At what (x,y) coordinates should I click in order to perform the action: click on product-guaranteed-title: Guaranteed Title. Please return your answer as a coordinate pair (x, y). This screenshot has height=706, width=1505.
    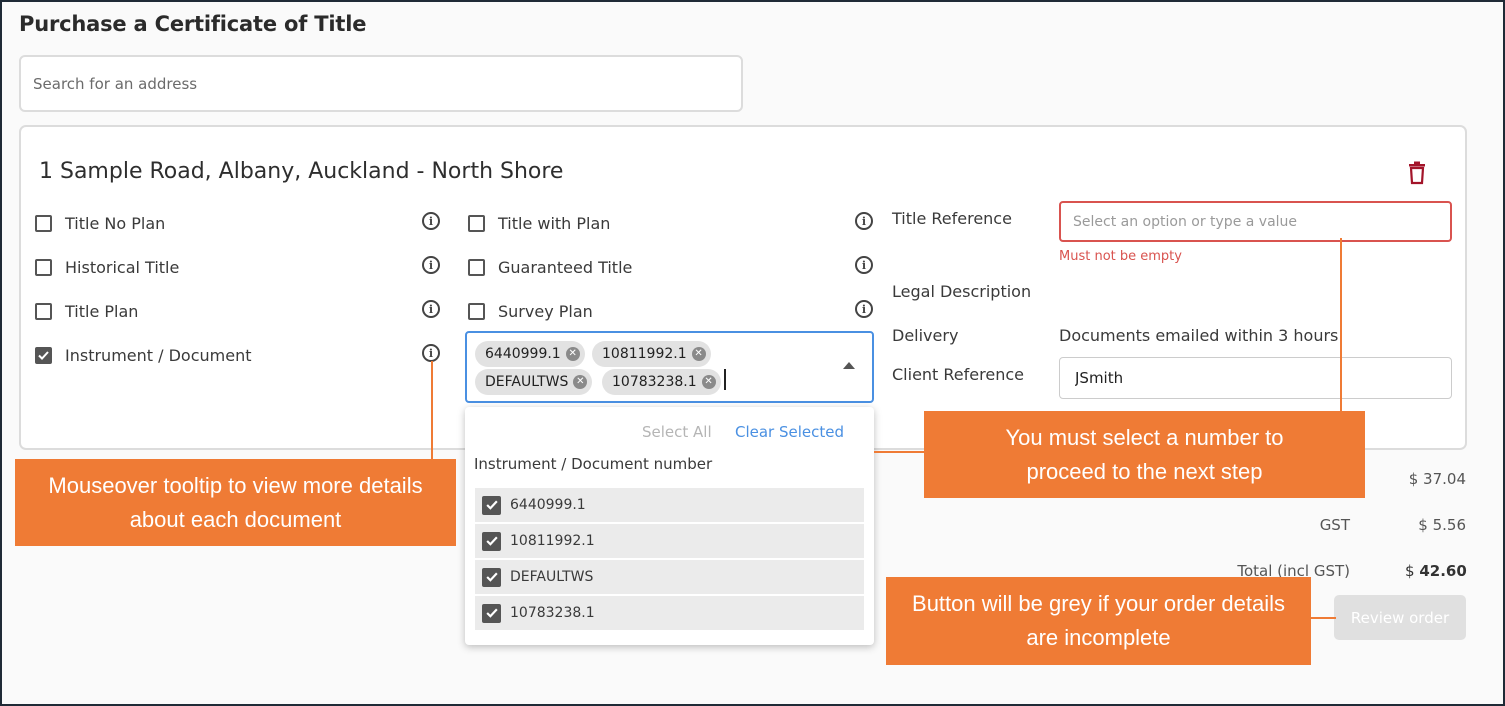
    Looking at the image, I should click on (550, 267).